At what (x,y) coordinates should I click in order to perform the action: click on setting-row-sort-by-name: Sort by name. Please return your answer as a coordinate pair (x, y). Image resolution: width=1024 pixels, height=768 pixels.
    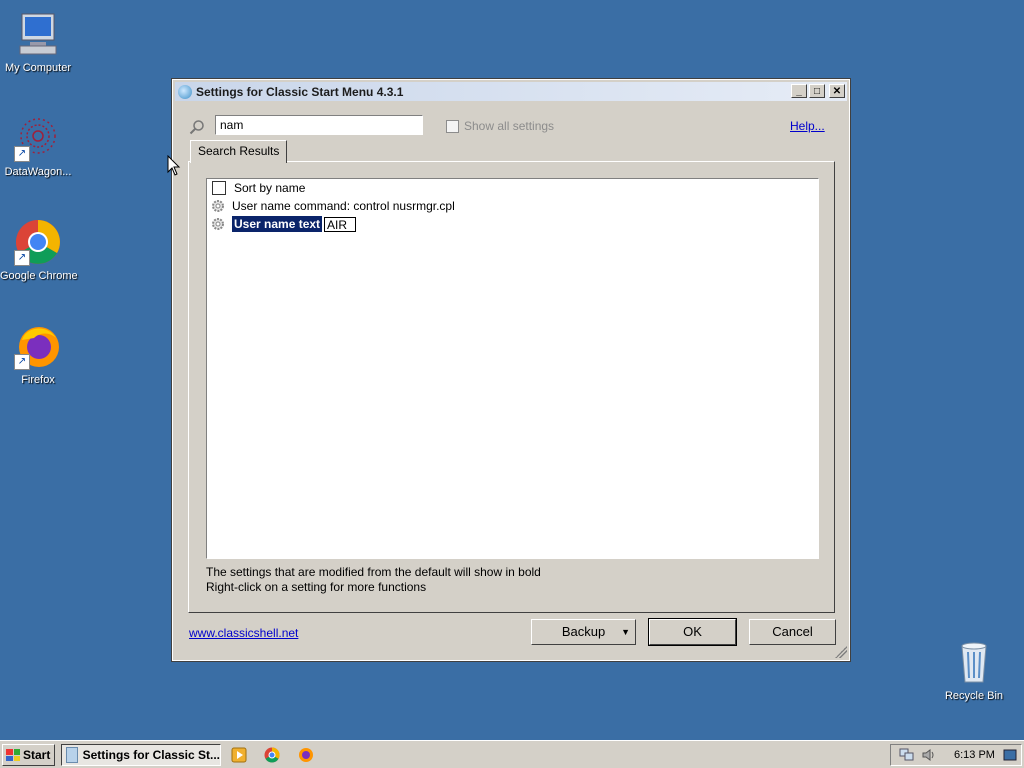
    Looking at the image, I should click on (258, 188).